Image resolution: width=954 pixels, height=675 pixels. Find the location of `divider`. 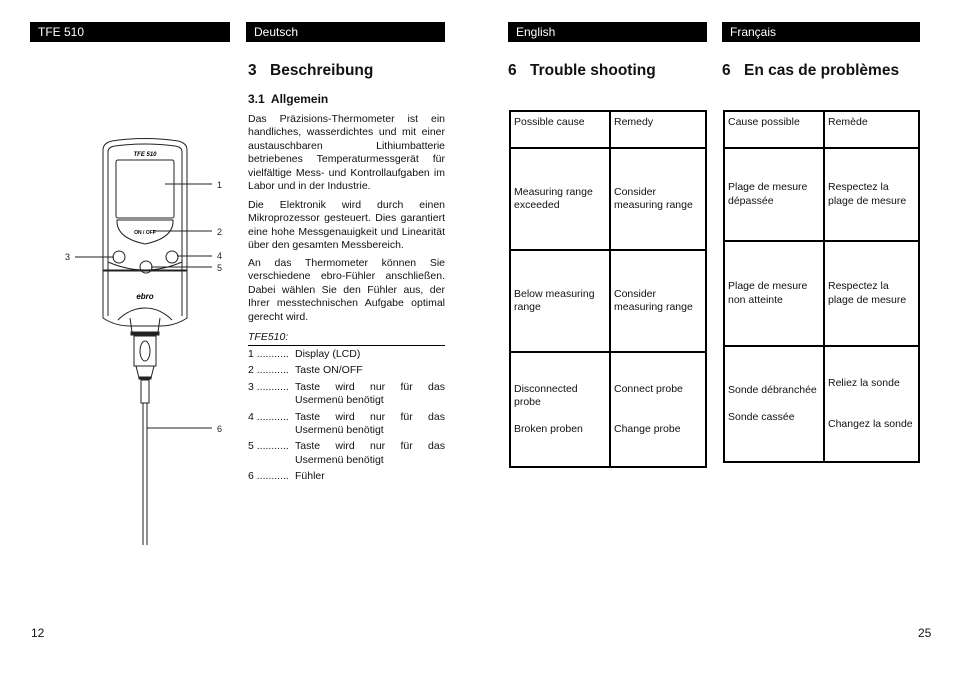

divider is located at coordinates (346, 345).